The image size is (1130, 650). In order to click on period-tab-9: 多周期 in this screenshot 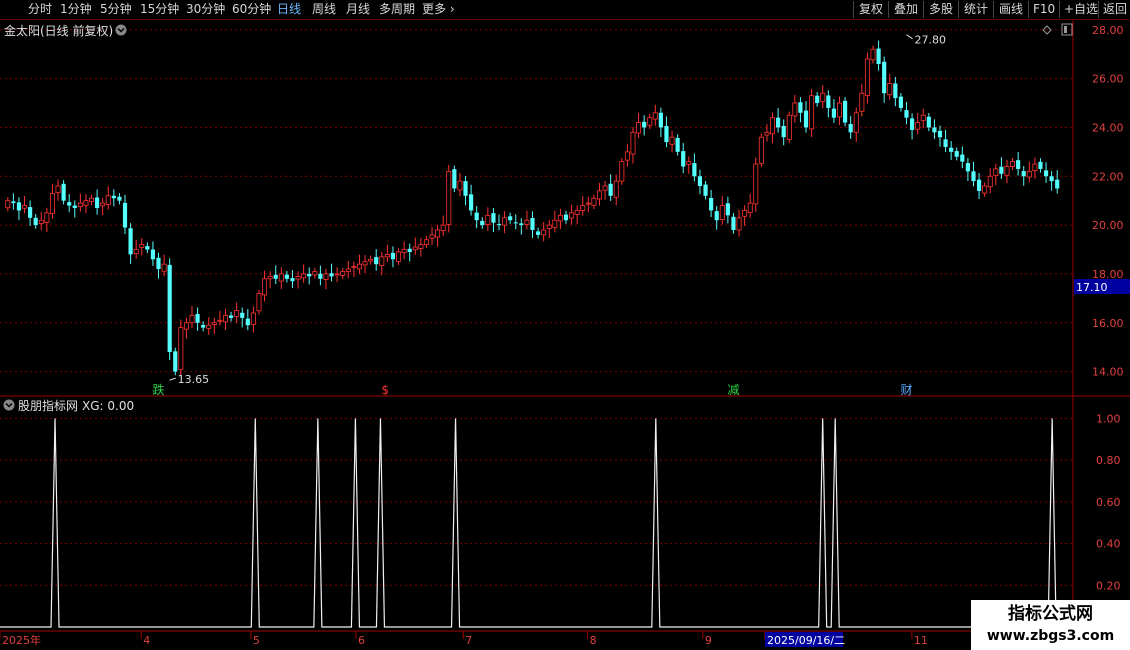, I will do `click(397, 9)`.